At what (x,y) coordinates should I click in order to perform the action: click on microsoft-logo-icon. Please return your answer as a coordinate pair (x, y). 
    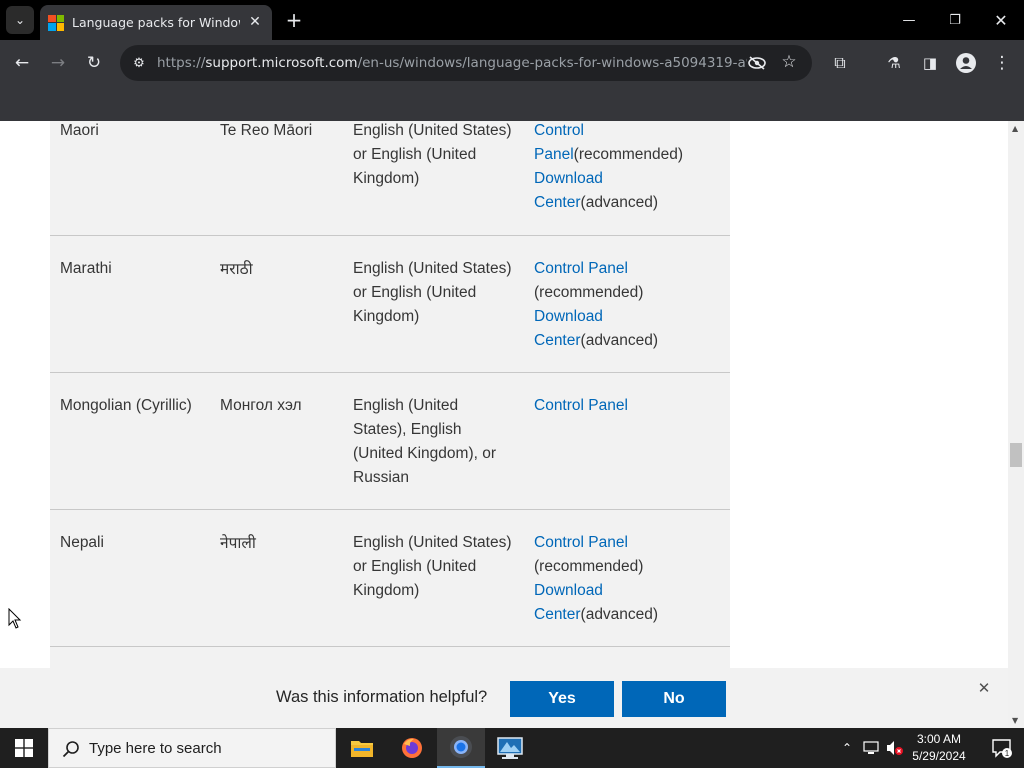
    Looking at the image, I should click on (56, 22).